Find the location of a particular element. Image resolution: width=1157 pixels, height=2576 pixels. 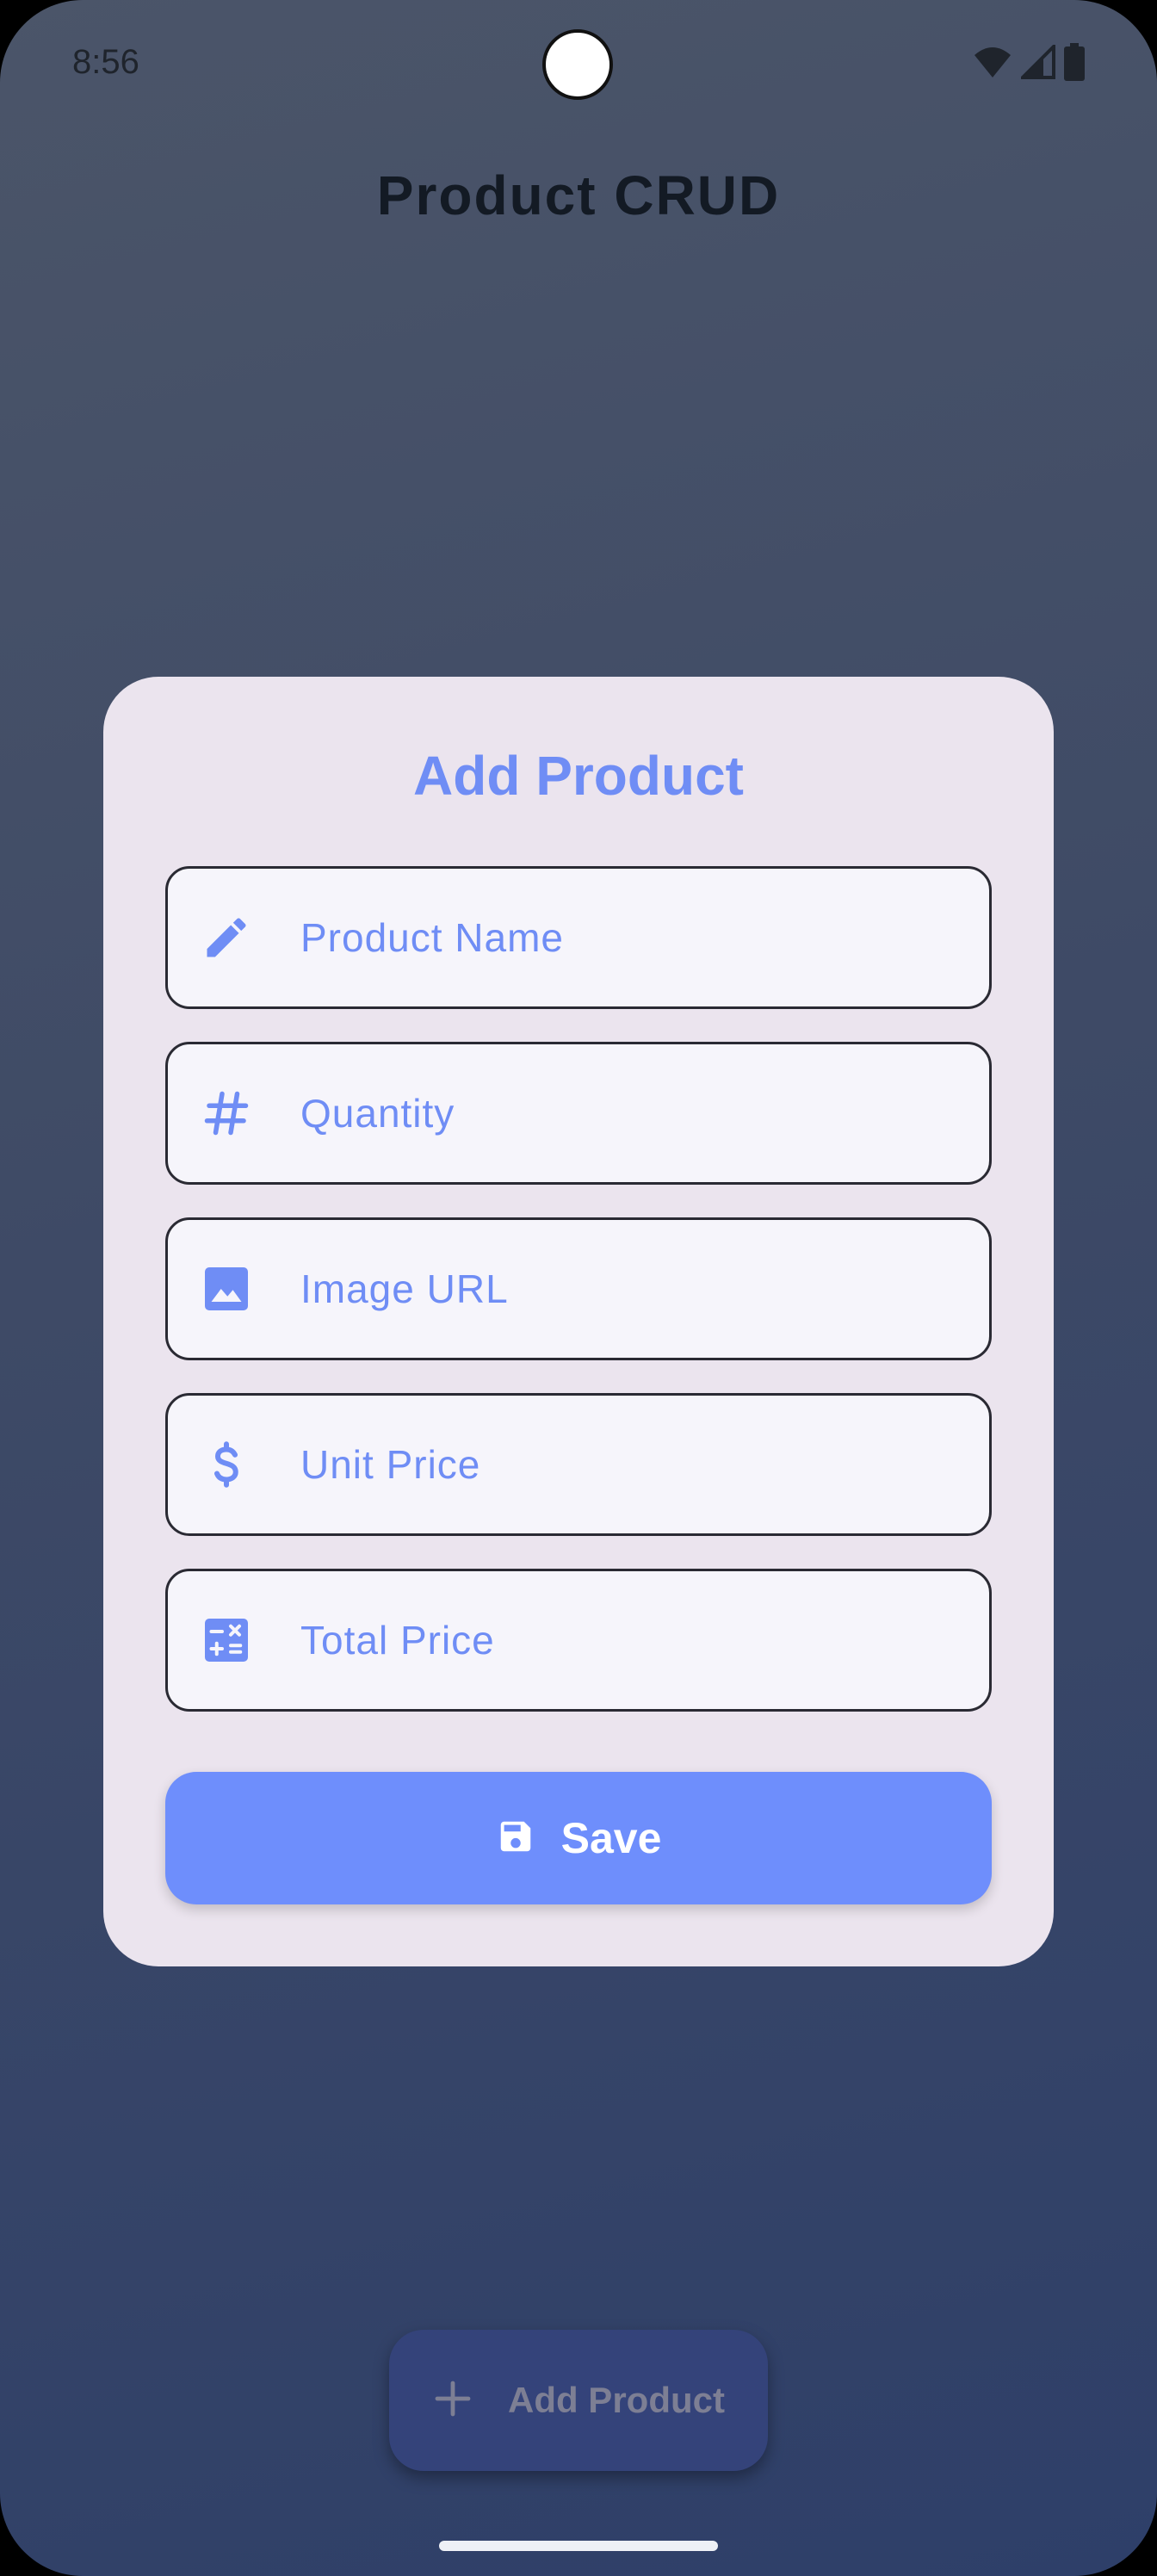

hash-icon is located at coordinates (227, 1113).